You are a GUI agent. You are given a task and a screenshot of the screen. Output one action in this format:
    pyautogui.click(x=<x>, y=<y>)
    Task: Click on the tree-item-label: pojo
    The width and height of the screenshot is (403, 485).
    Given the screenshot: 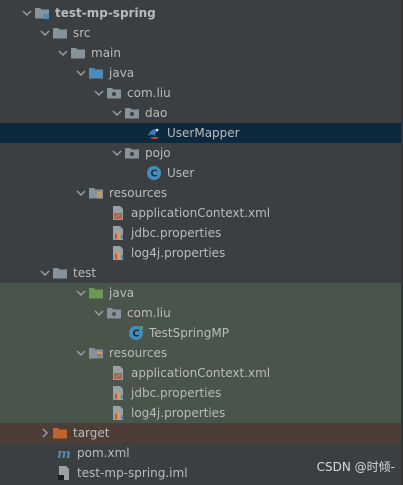 What is the action you would take?
    pyautogui.click(x=158, y=153)
    